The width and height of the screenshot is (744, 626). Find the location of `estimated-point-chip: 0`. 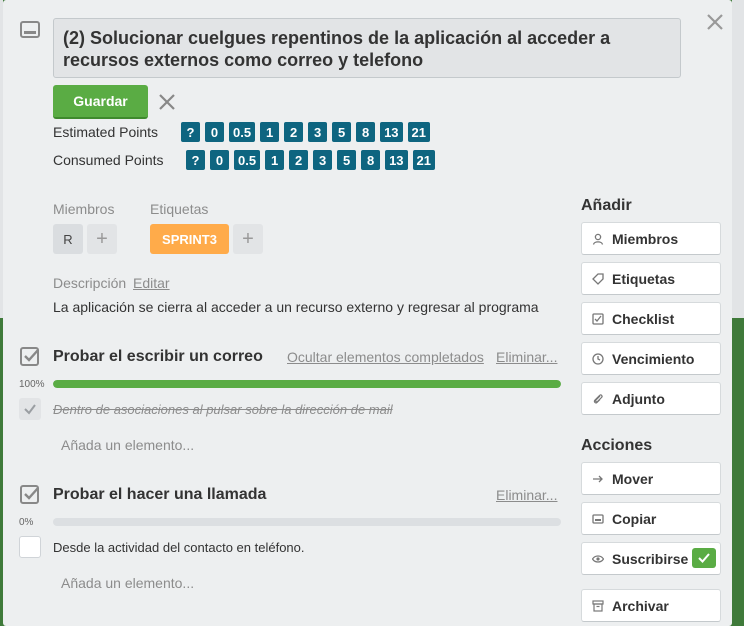

estimated-point-chip: 0 is located at coordinates (214, 132).